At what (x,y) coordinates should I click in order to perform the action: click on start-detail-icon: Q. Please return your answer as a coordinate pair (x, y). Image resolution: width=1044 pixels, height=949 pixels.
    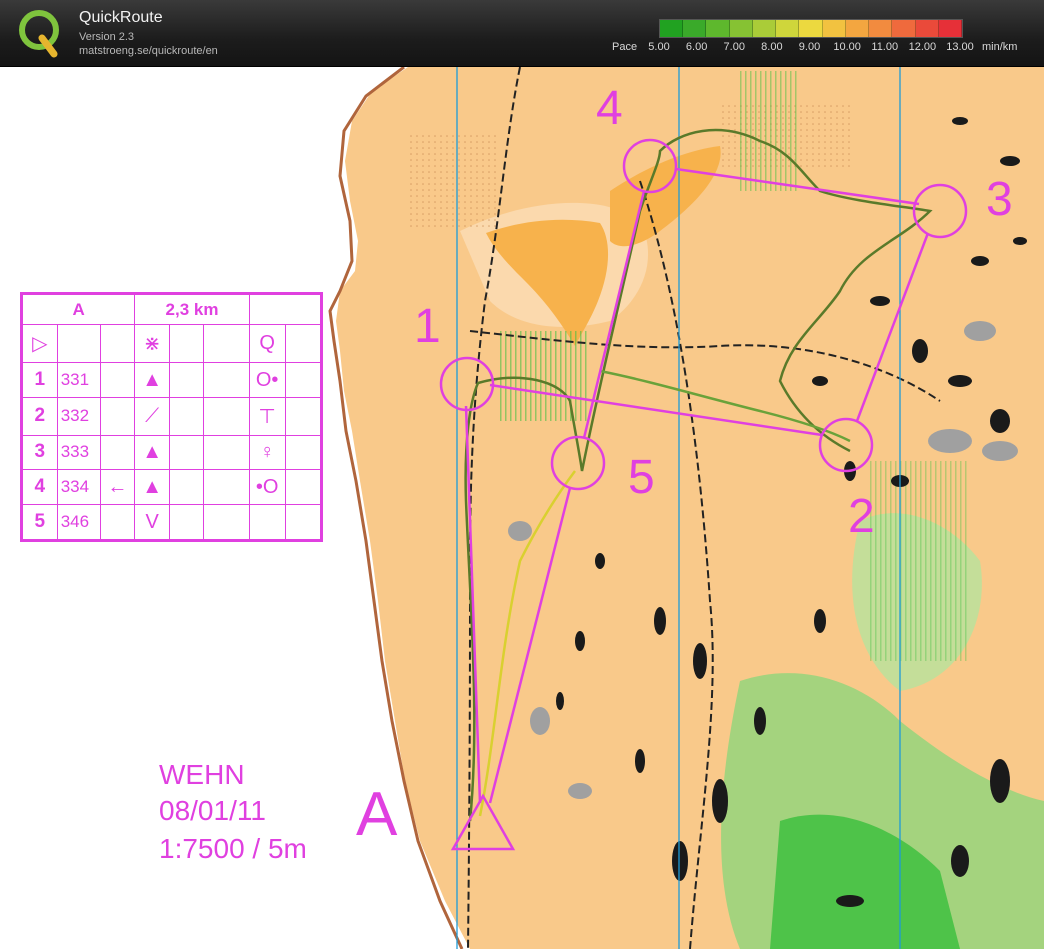
    Looking at the image, I should click on (267, 344).